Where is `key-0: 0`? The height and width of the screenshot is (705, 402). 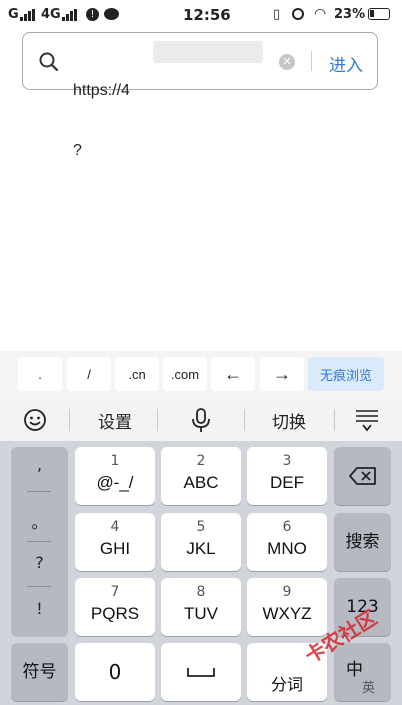
key-0: 0 is located at coordinates (115, 672).